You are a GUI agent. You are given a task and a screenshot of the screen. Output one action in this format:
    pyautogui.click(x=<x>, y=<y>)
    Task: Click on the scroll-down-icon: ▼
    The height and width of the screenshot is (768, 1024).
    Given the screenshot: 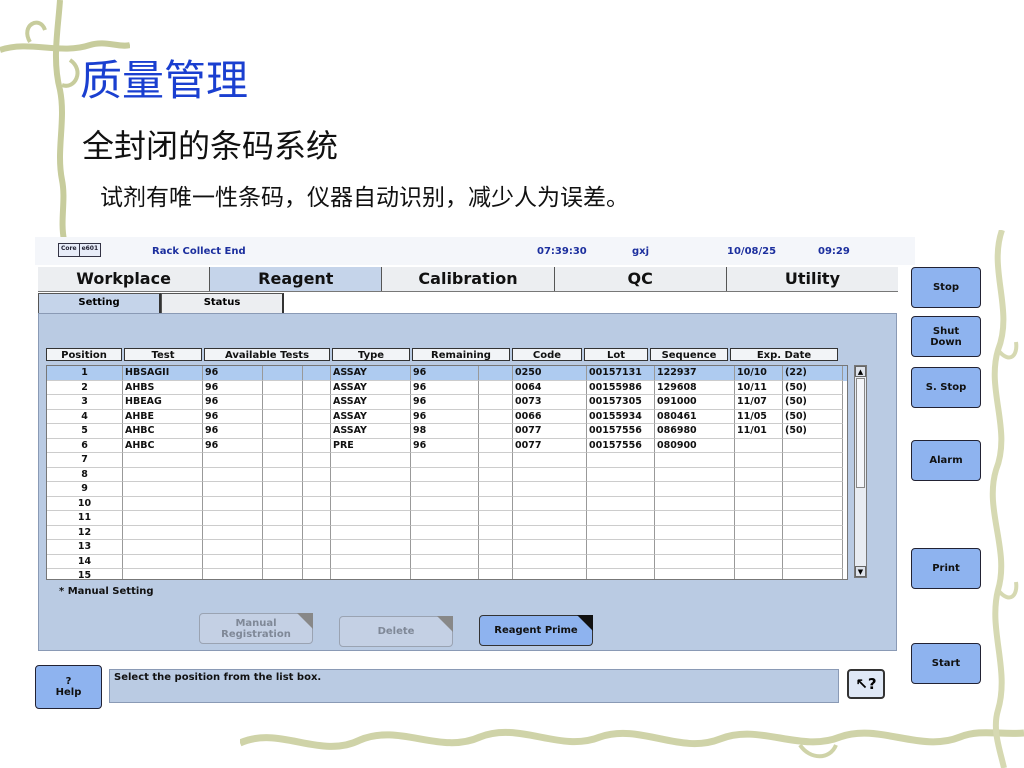 What is the action you would take?
    pyautogui.click(x=860, y=571)
    